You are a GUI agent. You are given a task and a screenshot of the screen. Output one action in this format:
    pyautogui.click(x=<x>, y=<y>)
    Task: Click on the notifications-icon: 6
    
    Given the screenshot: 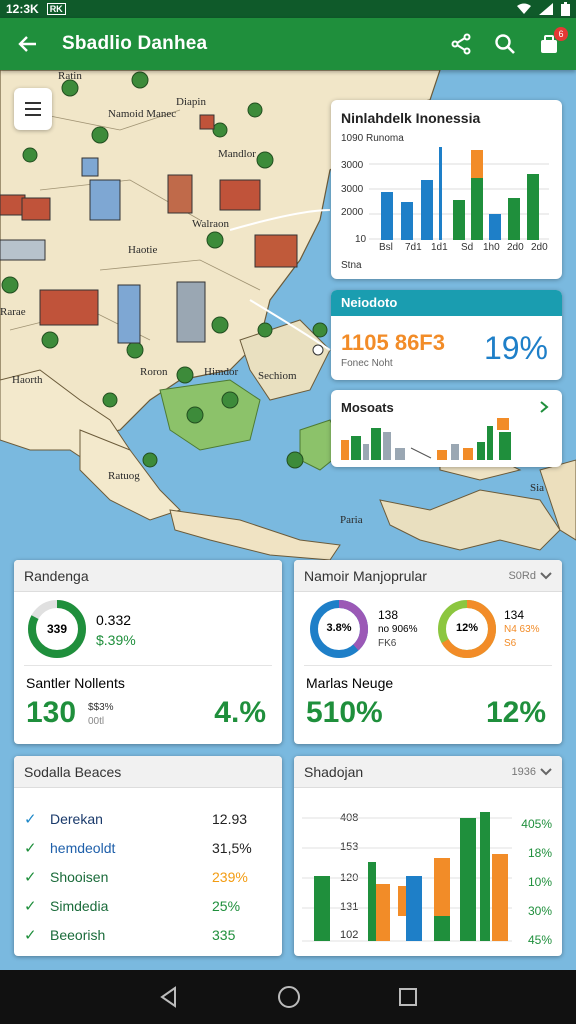 What is the action you would take?
    pyautogui.click(x=552, y=42)
    